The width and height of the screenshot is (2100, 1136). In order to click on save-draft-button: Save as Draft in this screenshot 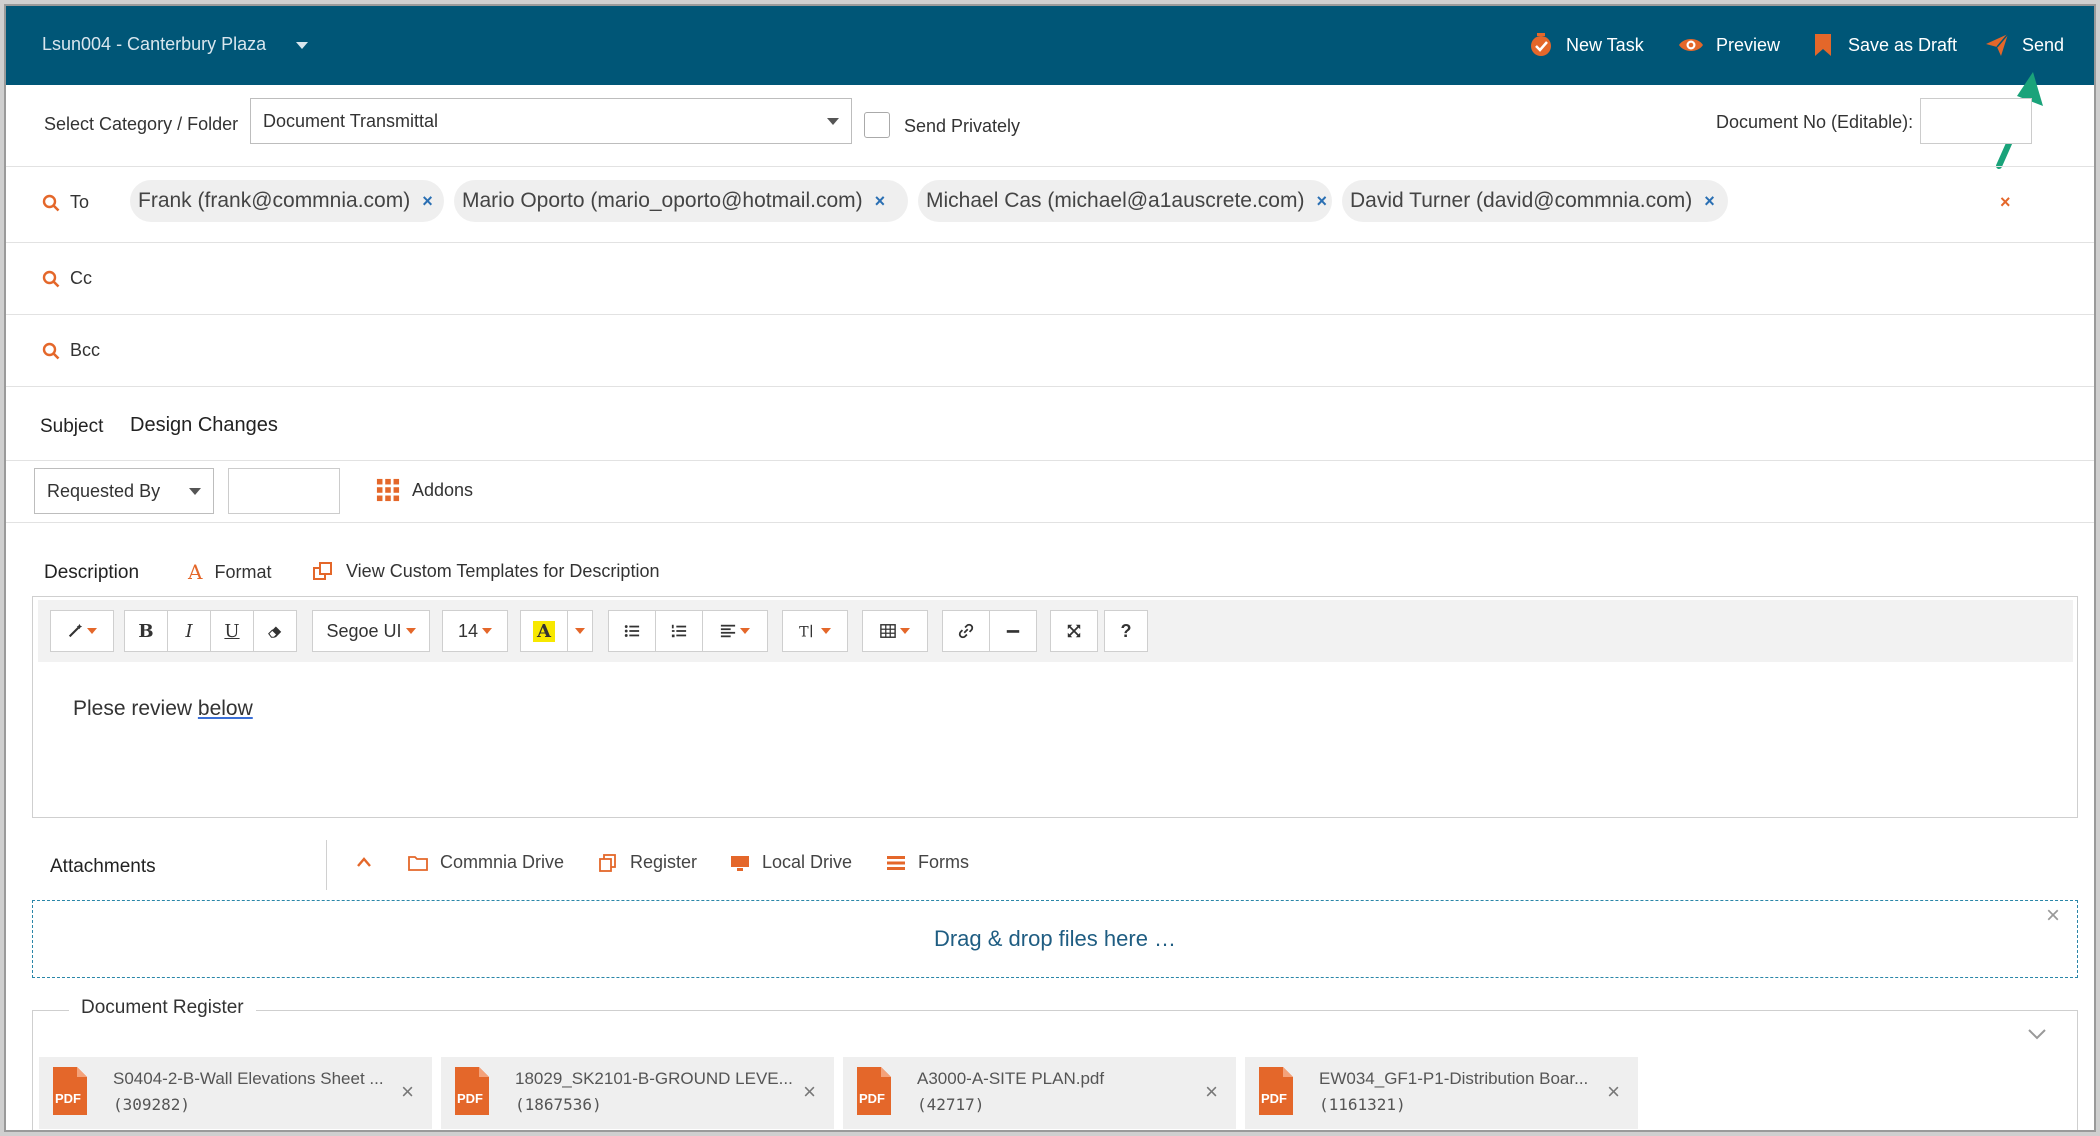, I will do `click(1883, 45)`.